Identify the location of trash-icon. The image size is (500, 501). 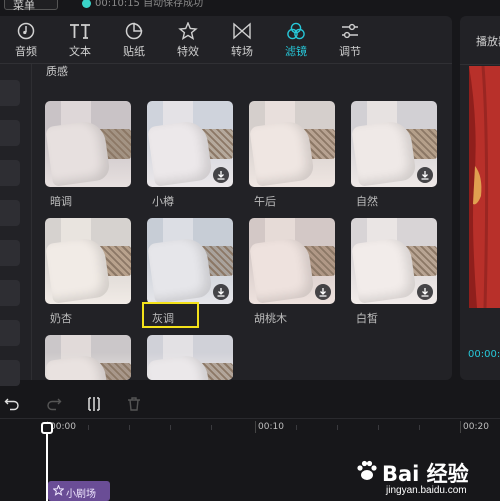
(134, 404).